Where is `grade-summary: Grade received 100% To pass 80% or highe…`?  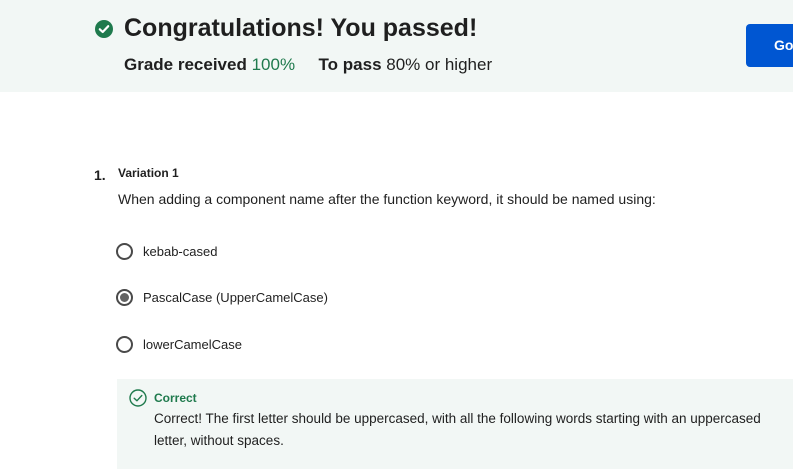
grade-summary: Grade received 100% To pass 80% or highe… is located at coordinates (308, 65).